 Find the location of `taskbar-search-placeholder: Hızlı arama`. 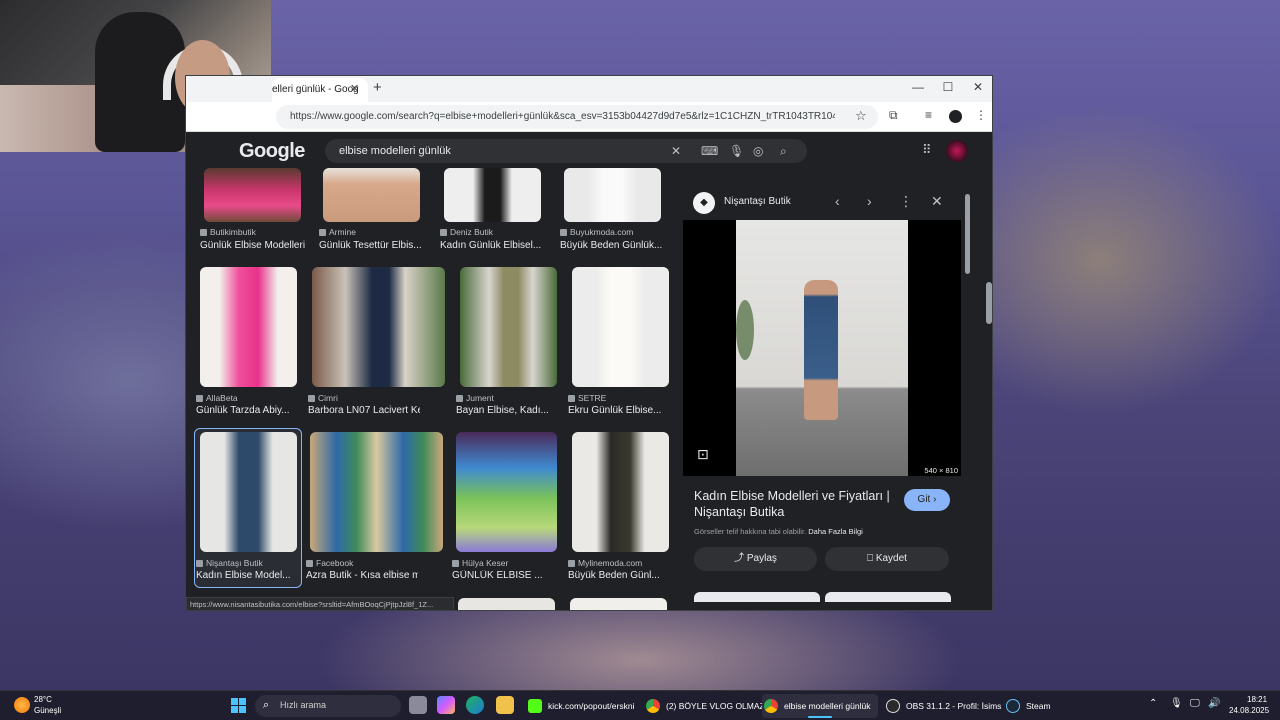

taskbar-search-placeholder: Hızlı arama is located at coordinates (303, 705).